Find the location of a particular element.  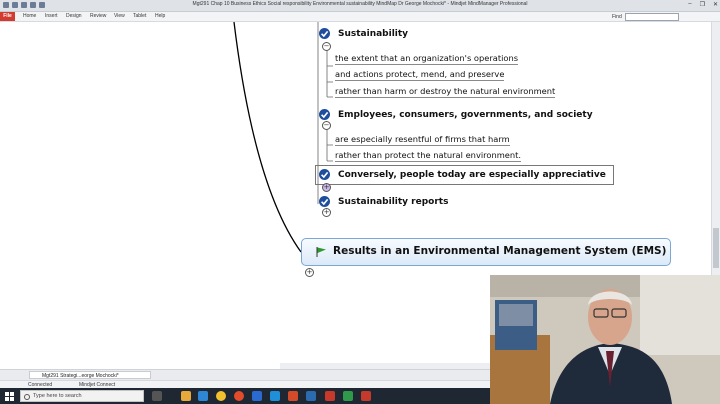

tab-view: View is located at coordinates (119, 16).